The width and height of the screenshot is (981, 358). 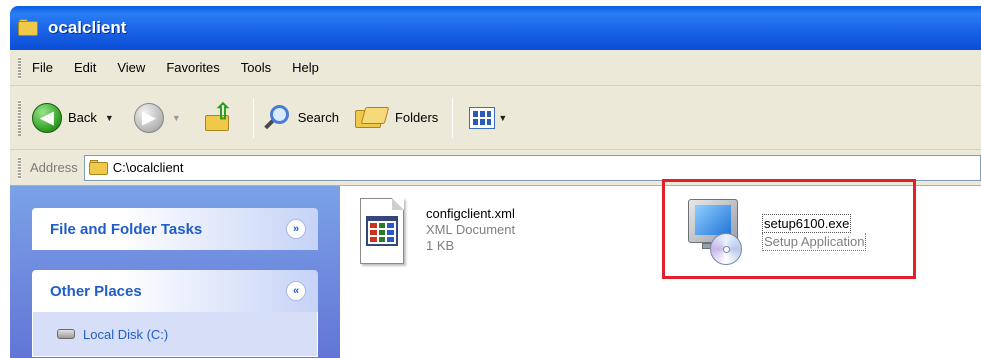 What do you see at coordinates (391, 118) in the screenshot?
I see `folders-button: Folders` at bounding box center [391, 118].